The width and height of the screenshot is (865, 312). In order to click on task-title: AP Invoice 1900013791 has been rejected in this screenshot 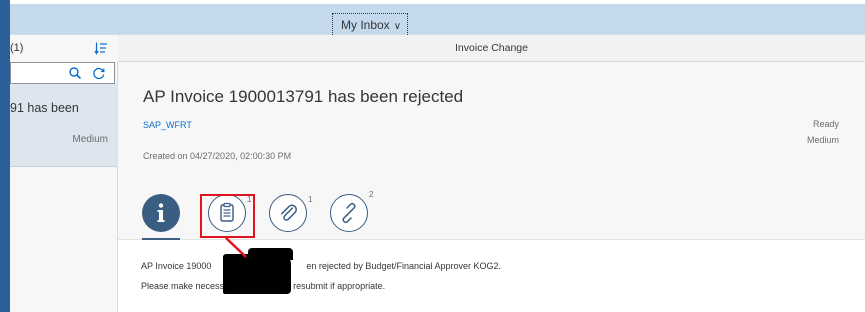, I will do `click(303, 96)`.